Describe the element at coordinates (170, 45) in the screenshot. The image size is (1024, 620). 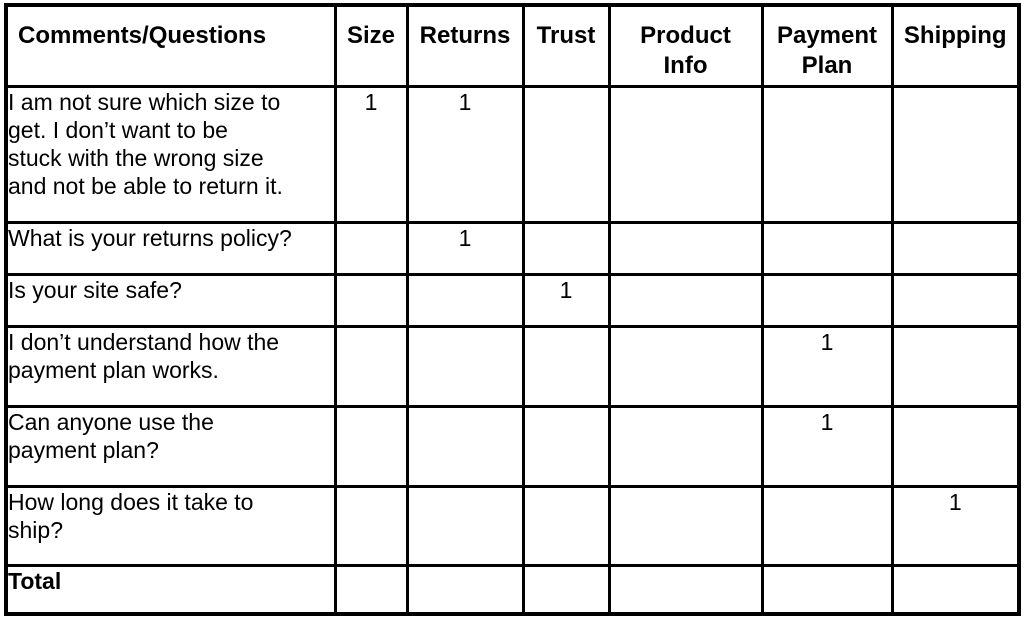
I see `column-header-comments: Comments/Questions` at that location.